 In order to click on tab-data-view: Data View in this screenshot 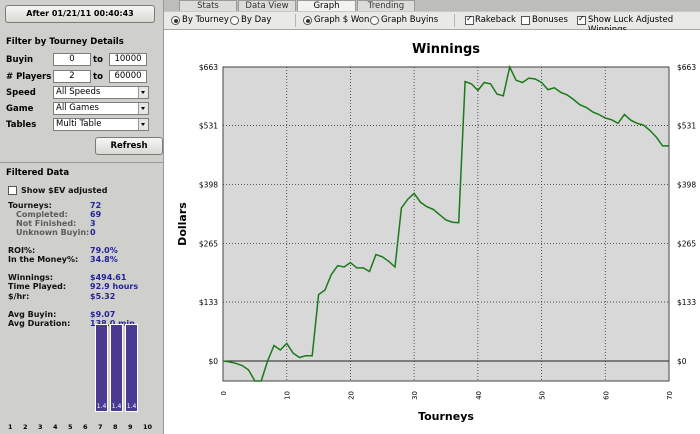, I will do `click(267, 5)`.